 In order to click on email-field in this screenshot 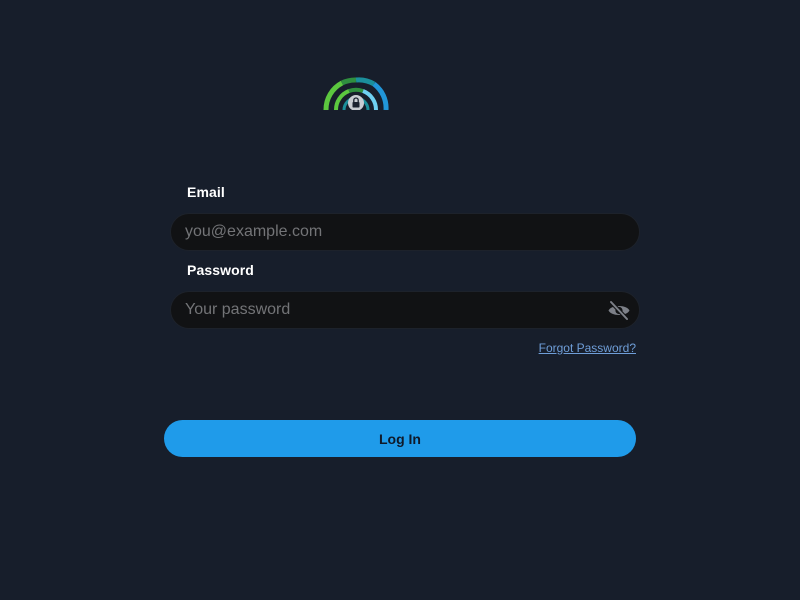, I will do `click(405, 232)`.